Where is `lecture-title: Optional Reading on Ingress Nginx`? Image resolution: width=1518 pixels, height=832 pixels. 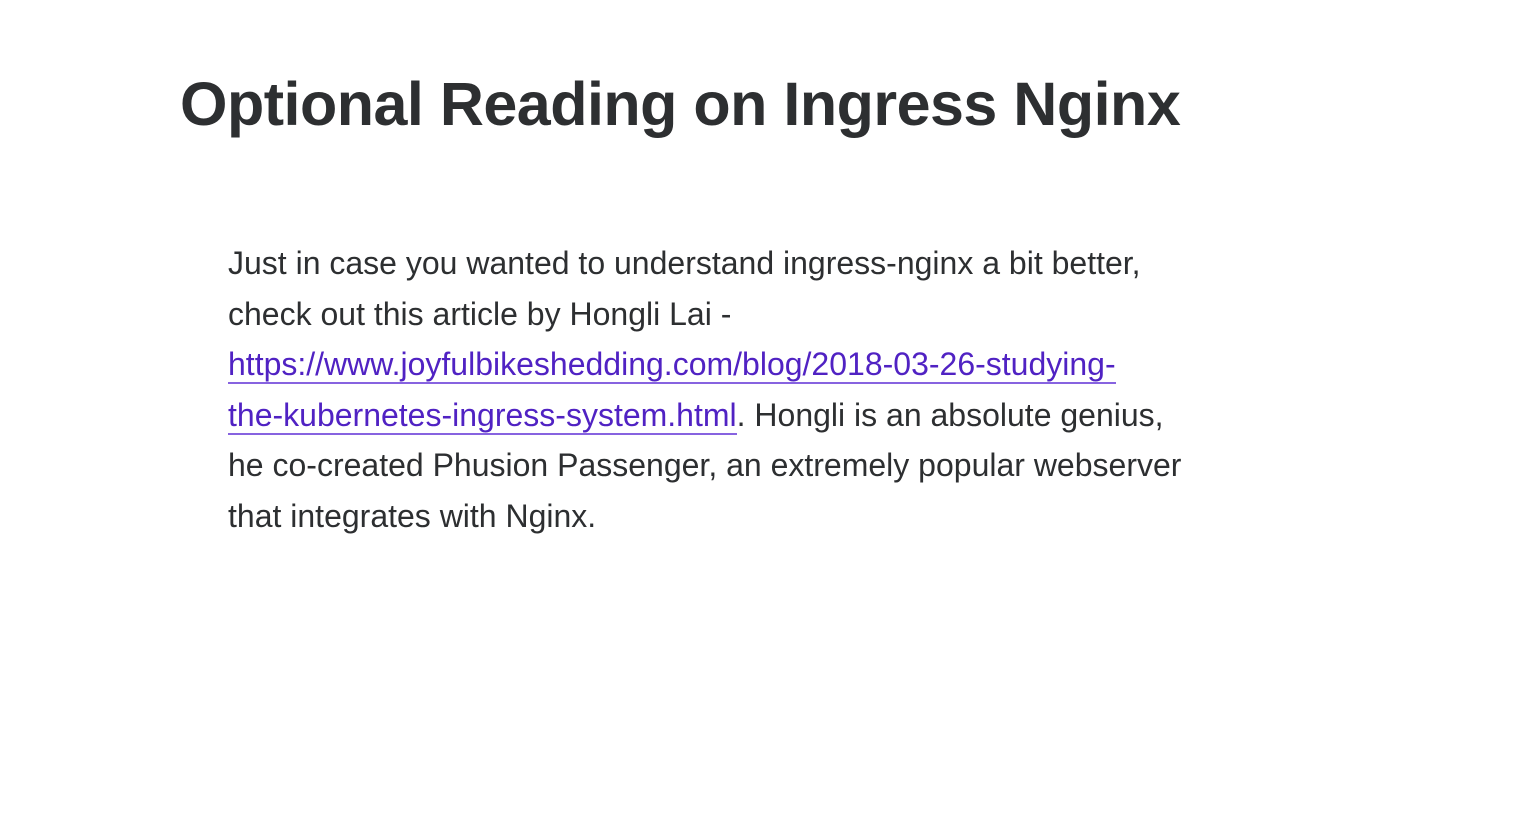
lecture-title: Optional Reading on Ingress Nginx is located at coordinates (680, 104).